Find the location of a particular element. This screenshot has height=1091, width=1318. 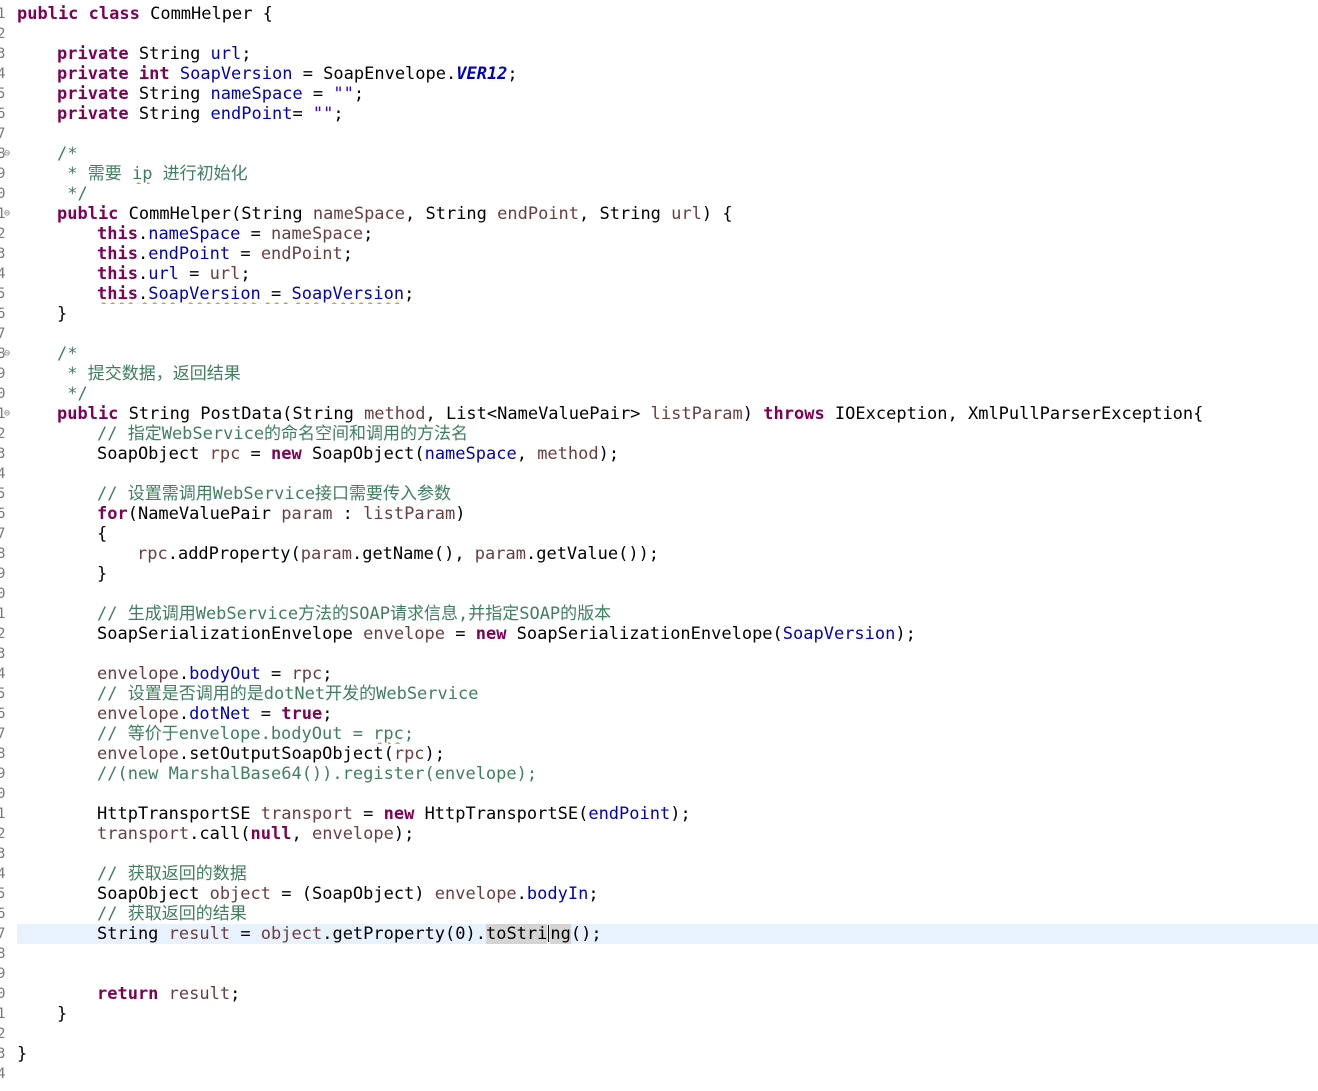

code-line: * 需要 ip 进行初始化 is located at coordinates (667, 174).